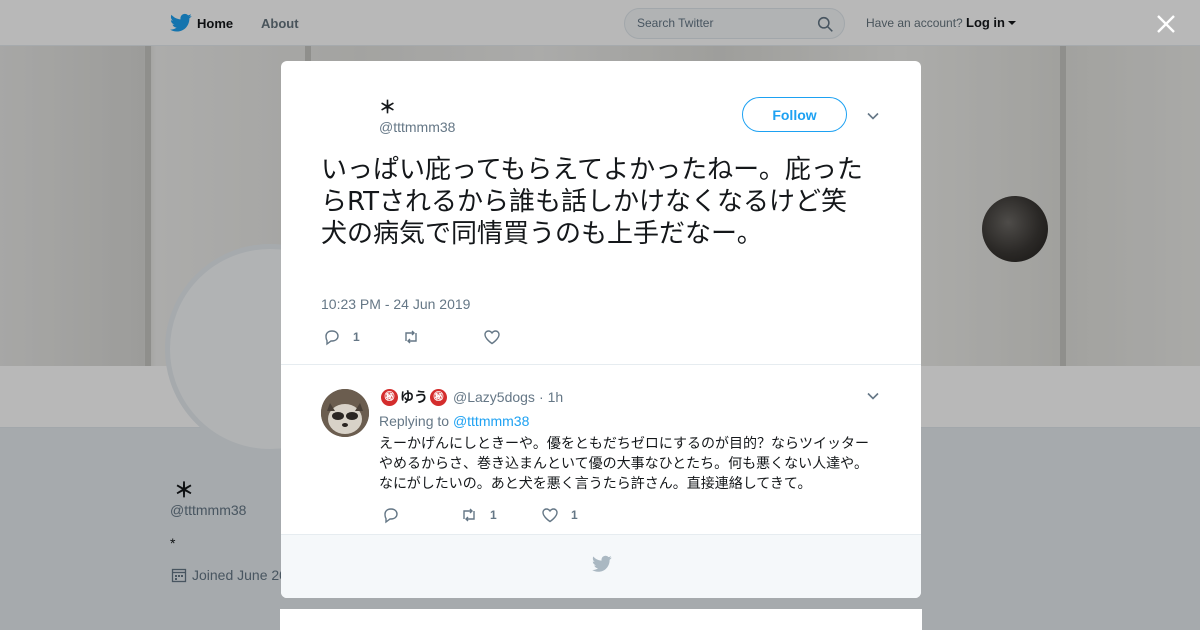 The width and height of the screenshot is (1200, 630). I want to click on like-action, so click(498, 337).